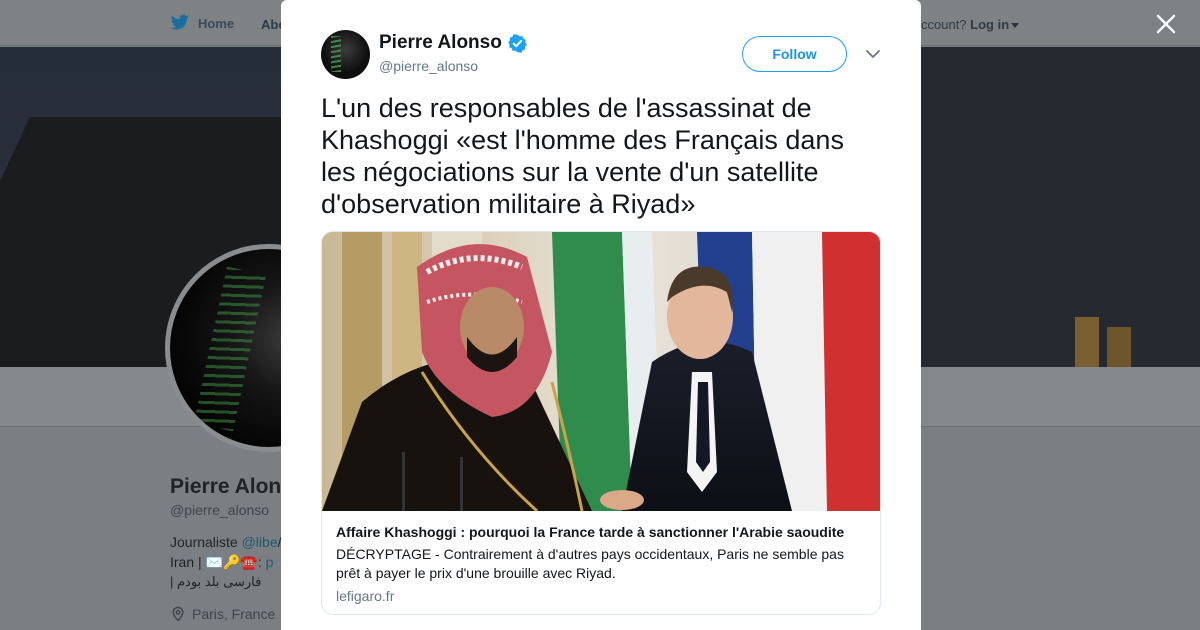  I want to click on profile-bio-line-1: Journaliste @libe/, so click(226, 542).